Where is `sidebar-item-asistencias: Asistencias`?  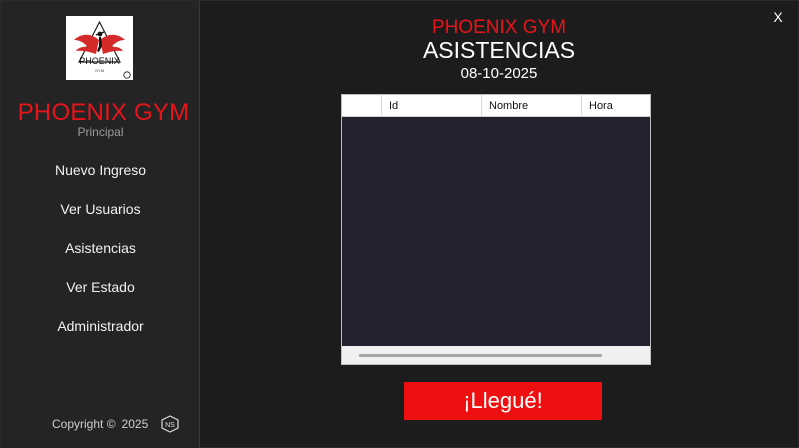 sidebar-item-asistencias: Asistencias is located at coordinates (100, 248).